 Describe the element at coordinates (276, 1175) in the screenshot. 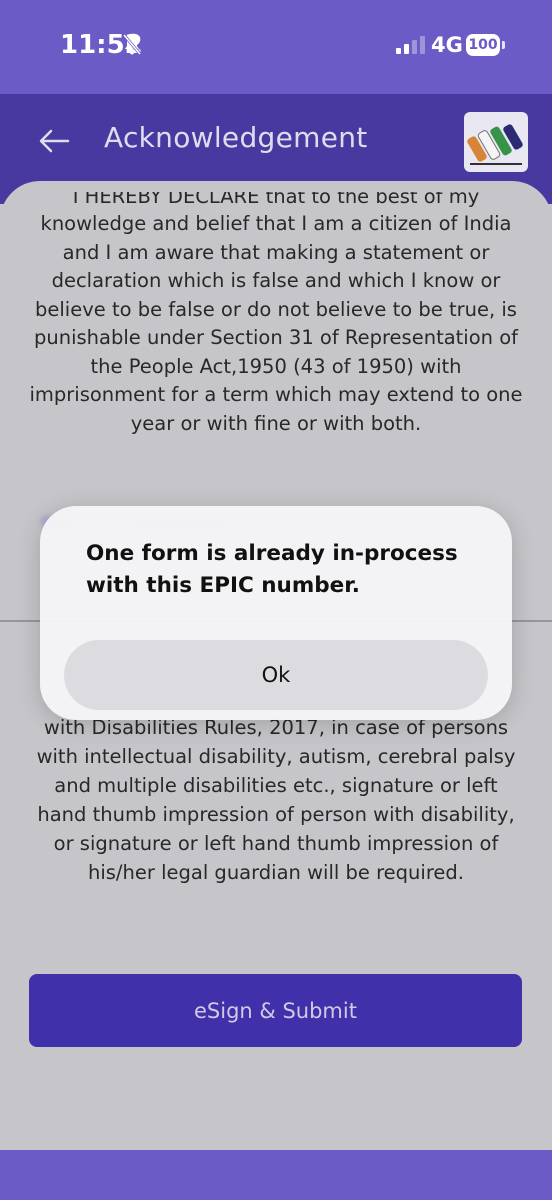

I see `bottom-bar` at that location.